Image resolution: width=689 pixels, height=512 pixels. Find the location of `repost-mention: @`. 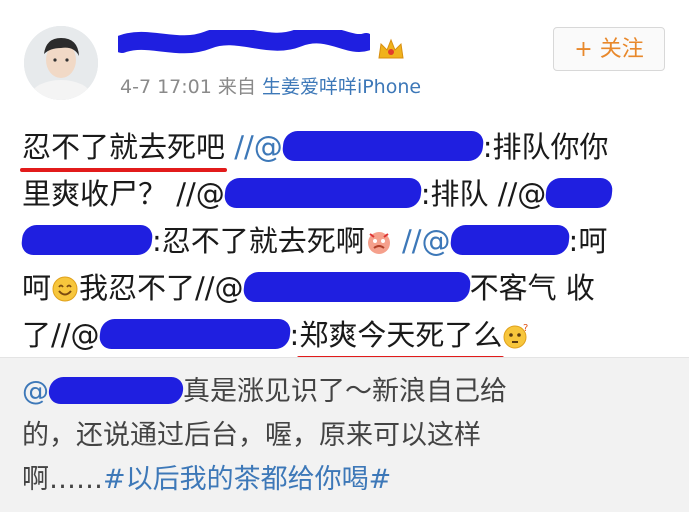

repost-mention: @ is located at coordinates (35, 391).